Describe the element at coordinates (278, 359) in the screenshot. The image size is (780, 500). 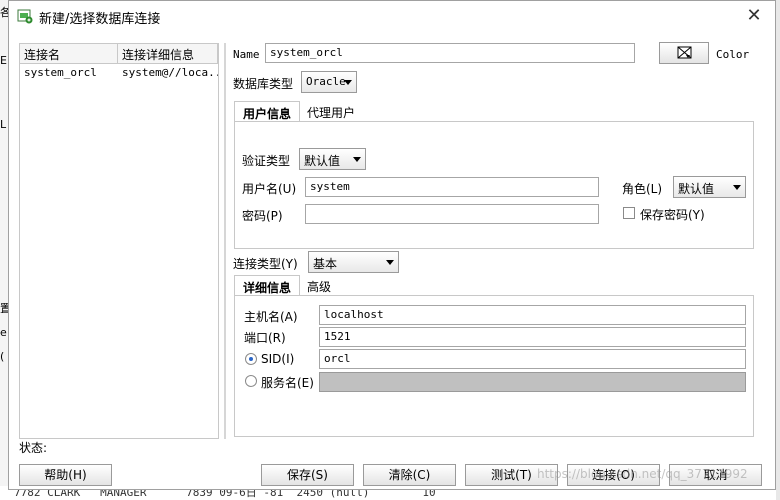
I see `sid-label: SID(I)` at that location.